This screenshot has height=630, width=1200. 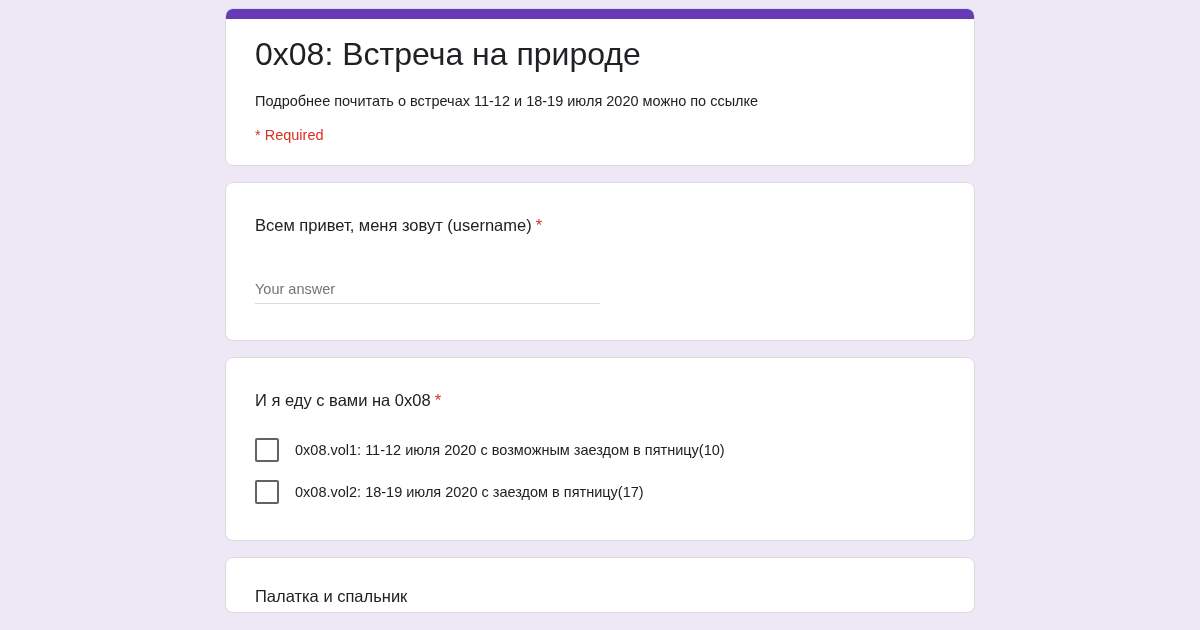 I want to click on form-title: 0x08: Встреча на природе, so click(x=448, y=54).